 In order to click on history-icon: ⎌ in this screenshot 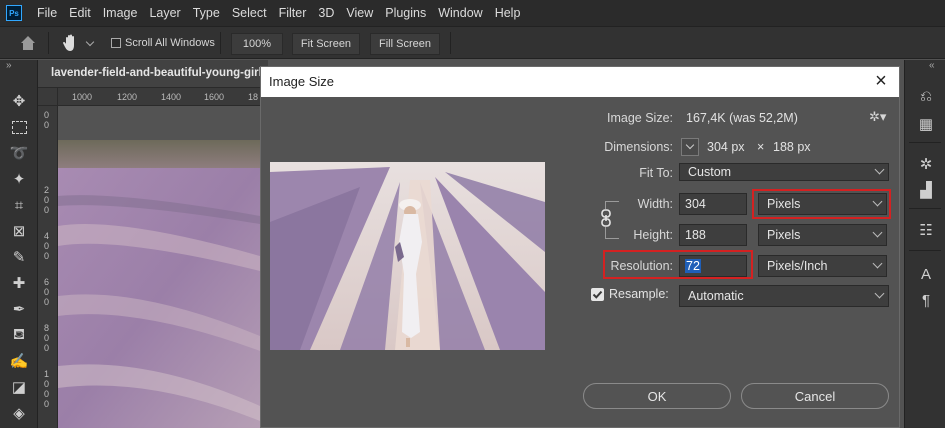, I will do `click(926, 96)`.